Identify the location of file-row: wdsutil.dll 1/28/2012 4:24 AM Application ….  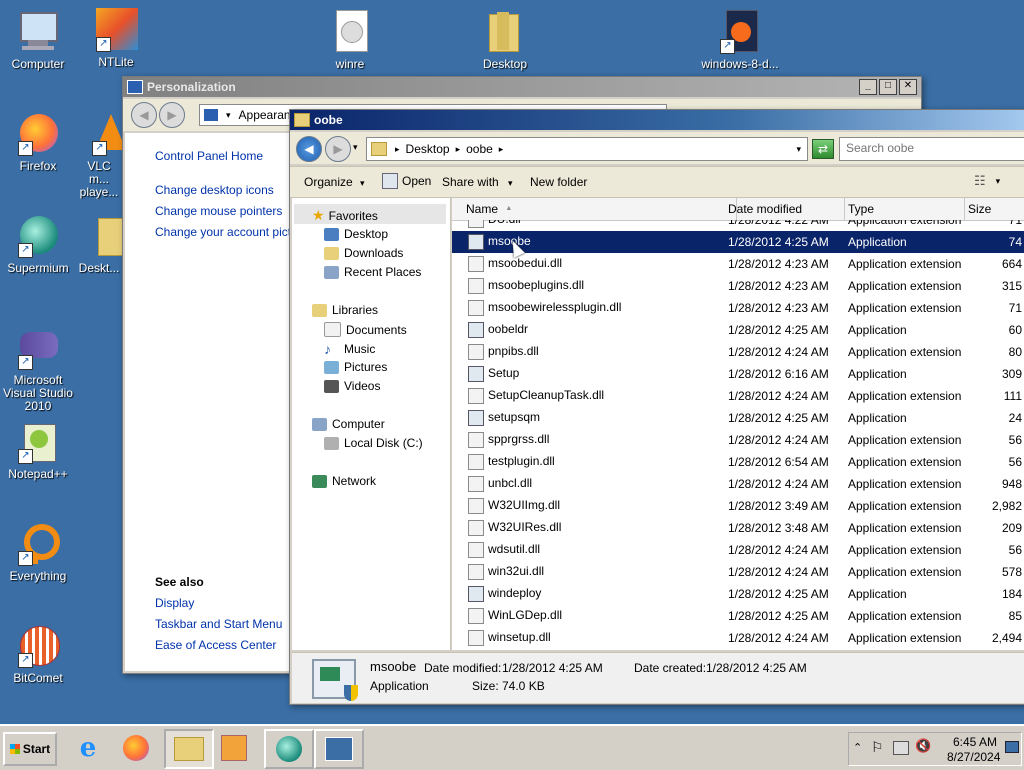
(738, 550).